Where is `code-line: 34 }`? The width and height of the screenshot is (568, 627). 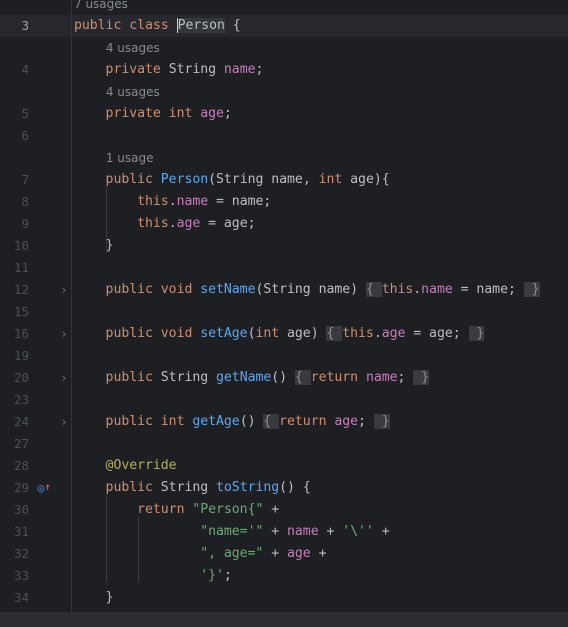
code-line: 34 } is located at coordinates (284, 598).